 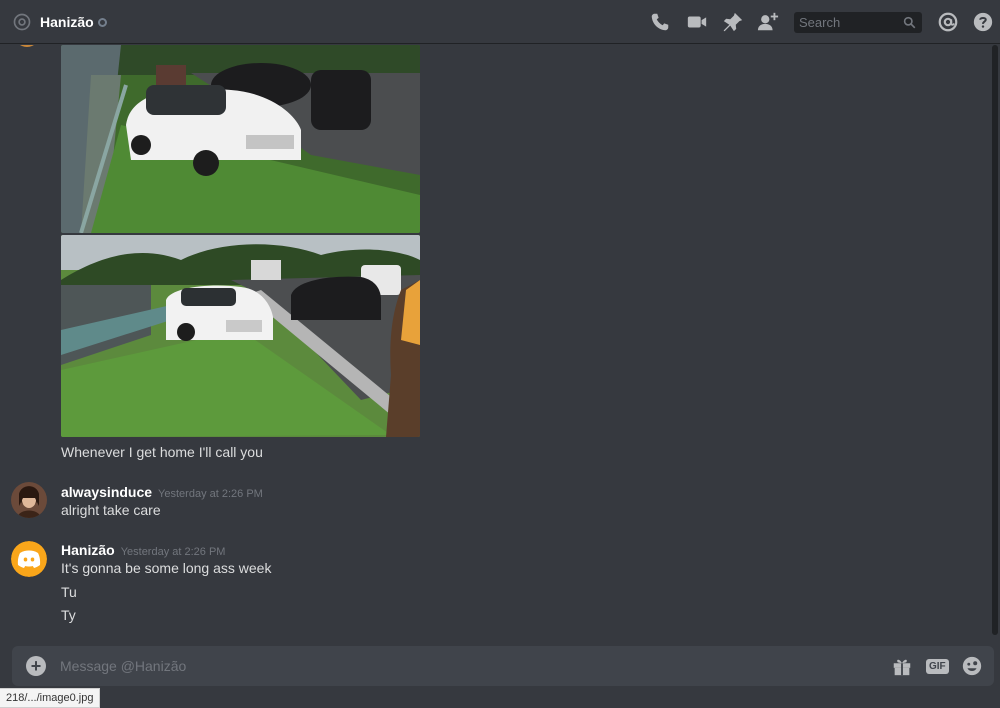 What do you see at coordinates (500, 22) in the screenshot?
I see `channel-header: Hanizão` at bounding box center [500, 22].